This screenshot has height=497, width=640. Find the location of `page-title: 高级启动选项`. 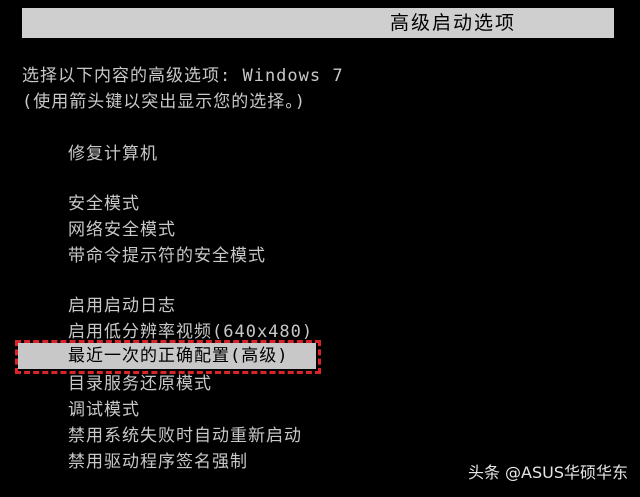

page-title: 高级启动选项 is located at coordinates (452, 23).